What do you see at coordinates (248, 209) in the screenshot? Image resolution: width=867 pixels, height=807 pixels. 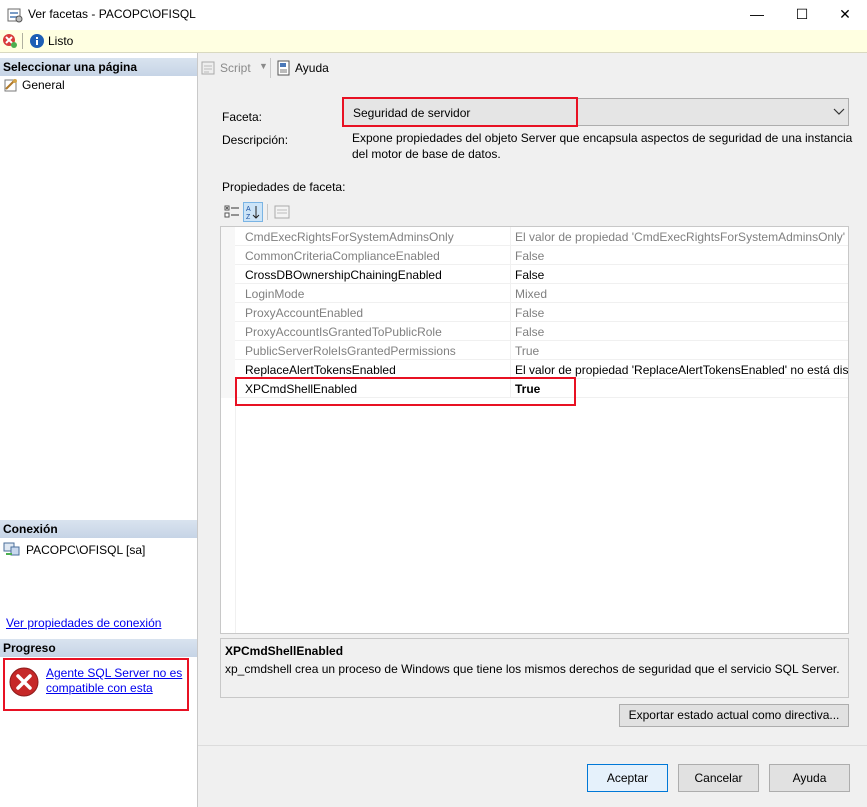 I see `svg-text: A` at bounding box center [248, 209].